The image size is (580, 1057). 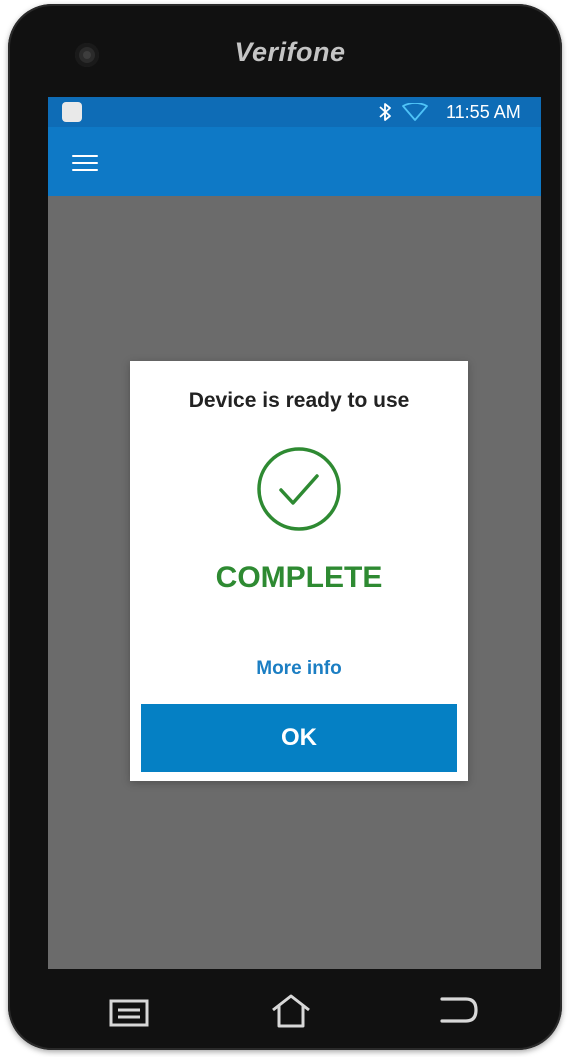 I want to click on nav-bar, so click(x=285, y=1014).